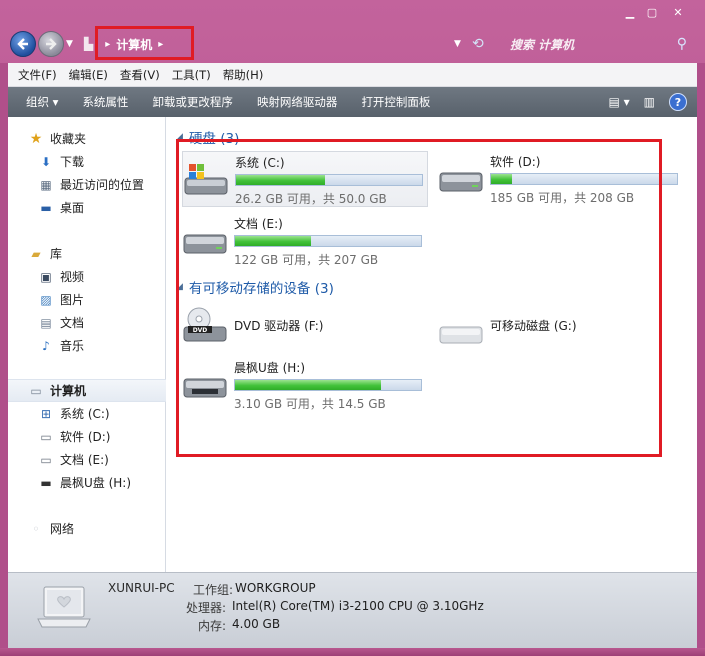 The image size is (705, 656). Describe the element at coordinates (630, 12) in the screenshot. I see `minimize-button: ▁` at that location.